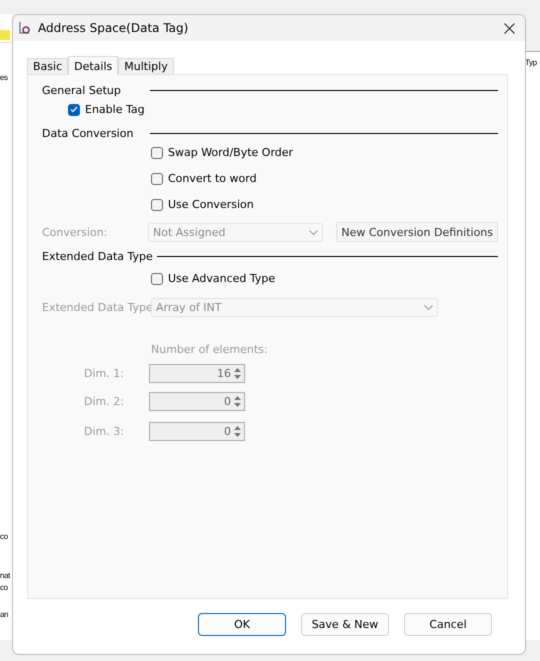 The width and height of the screenshot is (540, 661). I want to click on dialog-button: OK, so click(242, 624).